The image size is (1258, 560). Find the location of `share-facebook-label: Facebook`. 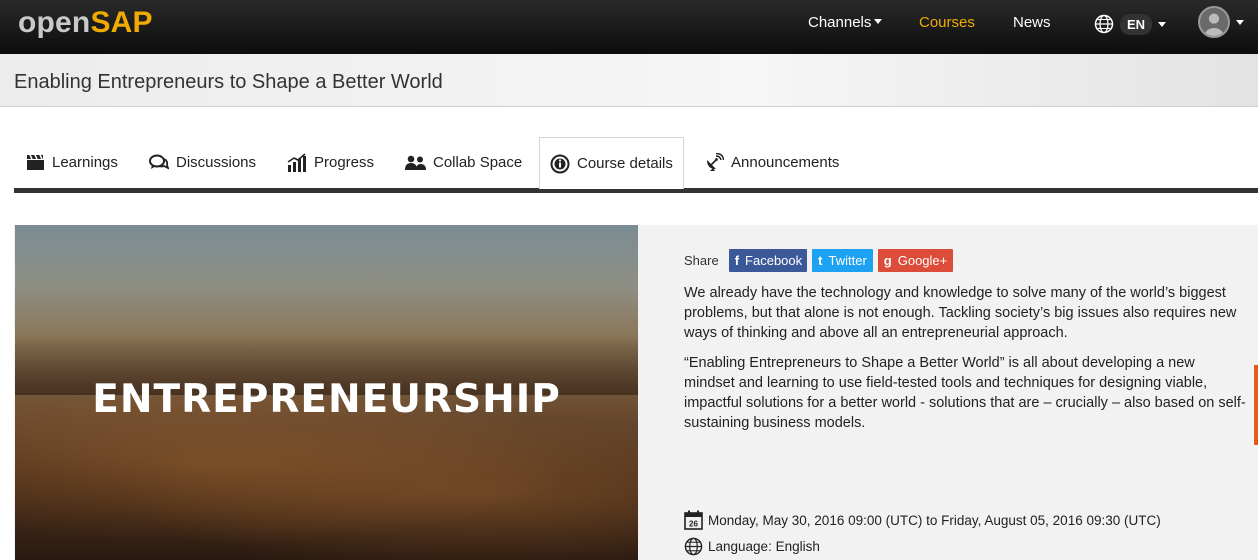

share-facebook-label: Facebook is located at coordinates (774, 260).